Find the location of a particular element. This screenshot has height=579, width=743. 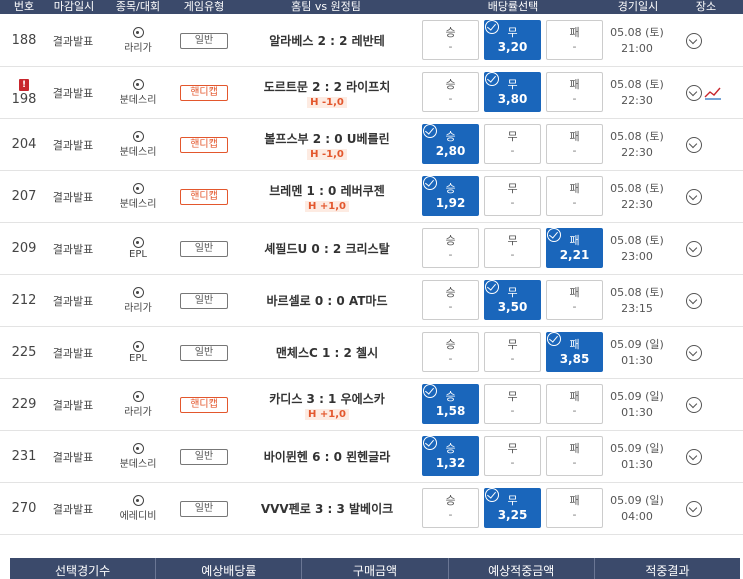

match-datetime: 05.08 (토) 23:15 is located at coordinates (637, 300).